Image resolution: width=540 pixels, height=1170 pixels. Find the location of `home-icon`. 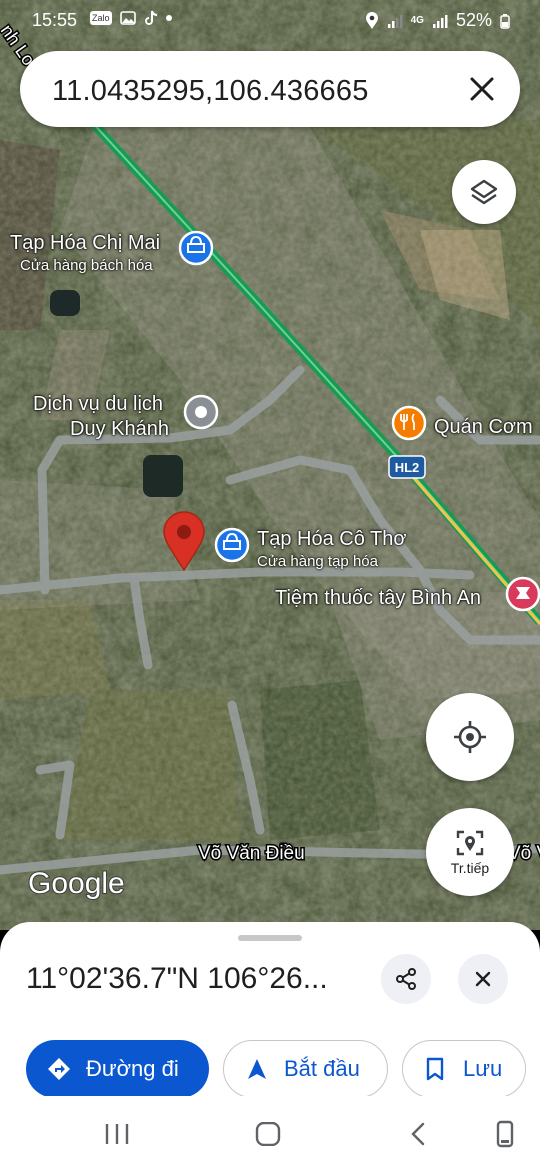

home-icon is located at coordinates (268, 1134).